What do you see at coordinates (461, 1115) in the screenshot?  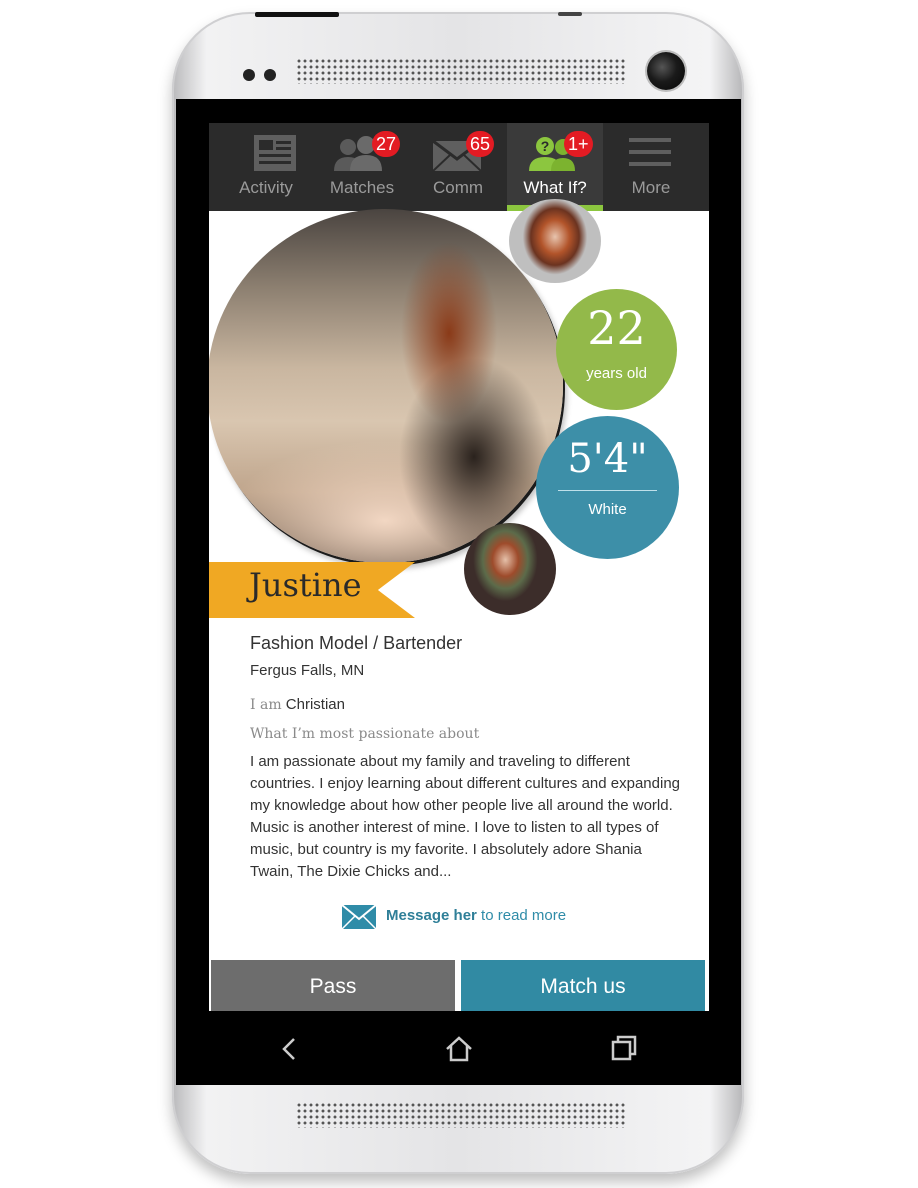 I see `bottom-speaker-grille` at bounding box center [461, 1115].